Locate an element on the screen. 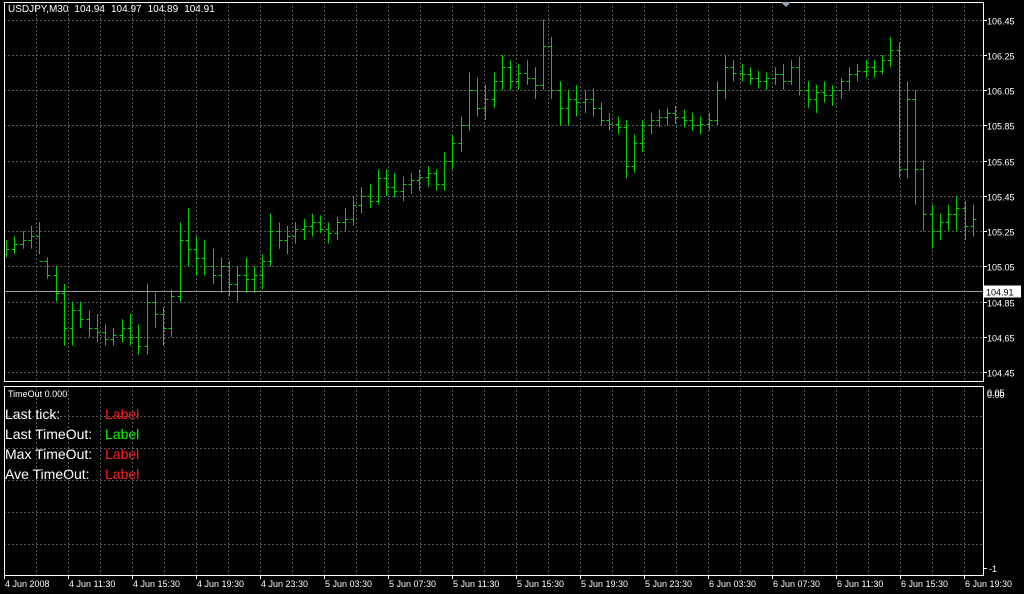 The width and height of the screenshot is (1024, 594). price-label: 106.25 is located at coordinates (1001, 57).